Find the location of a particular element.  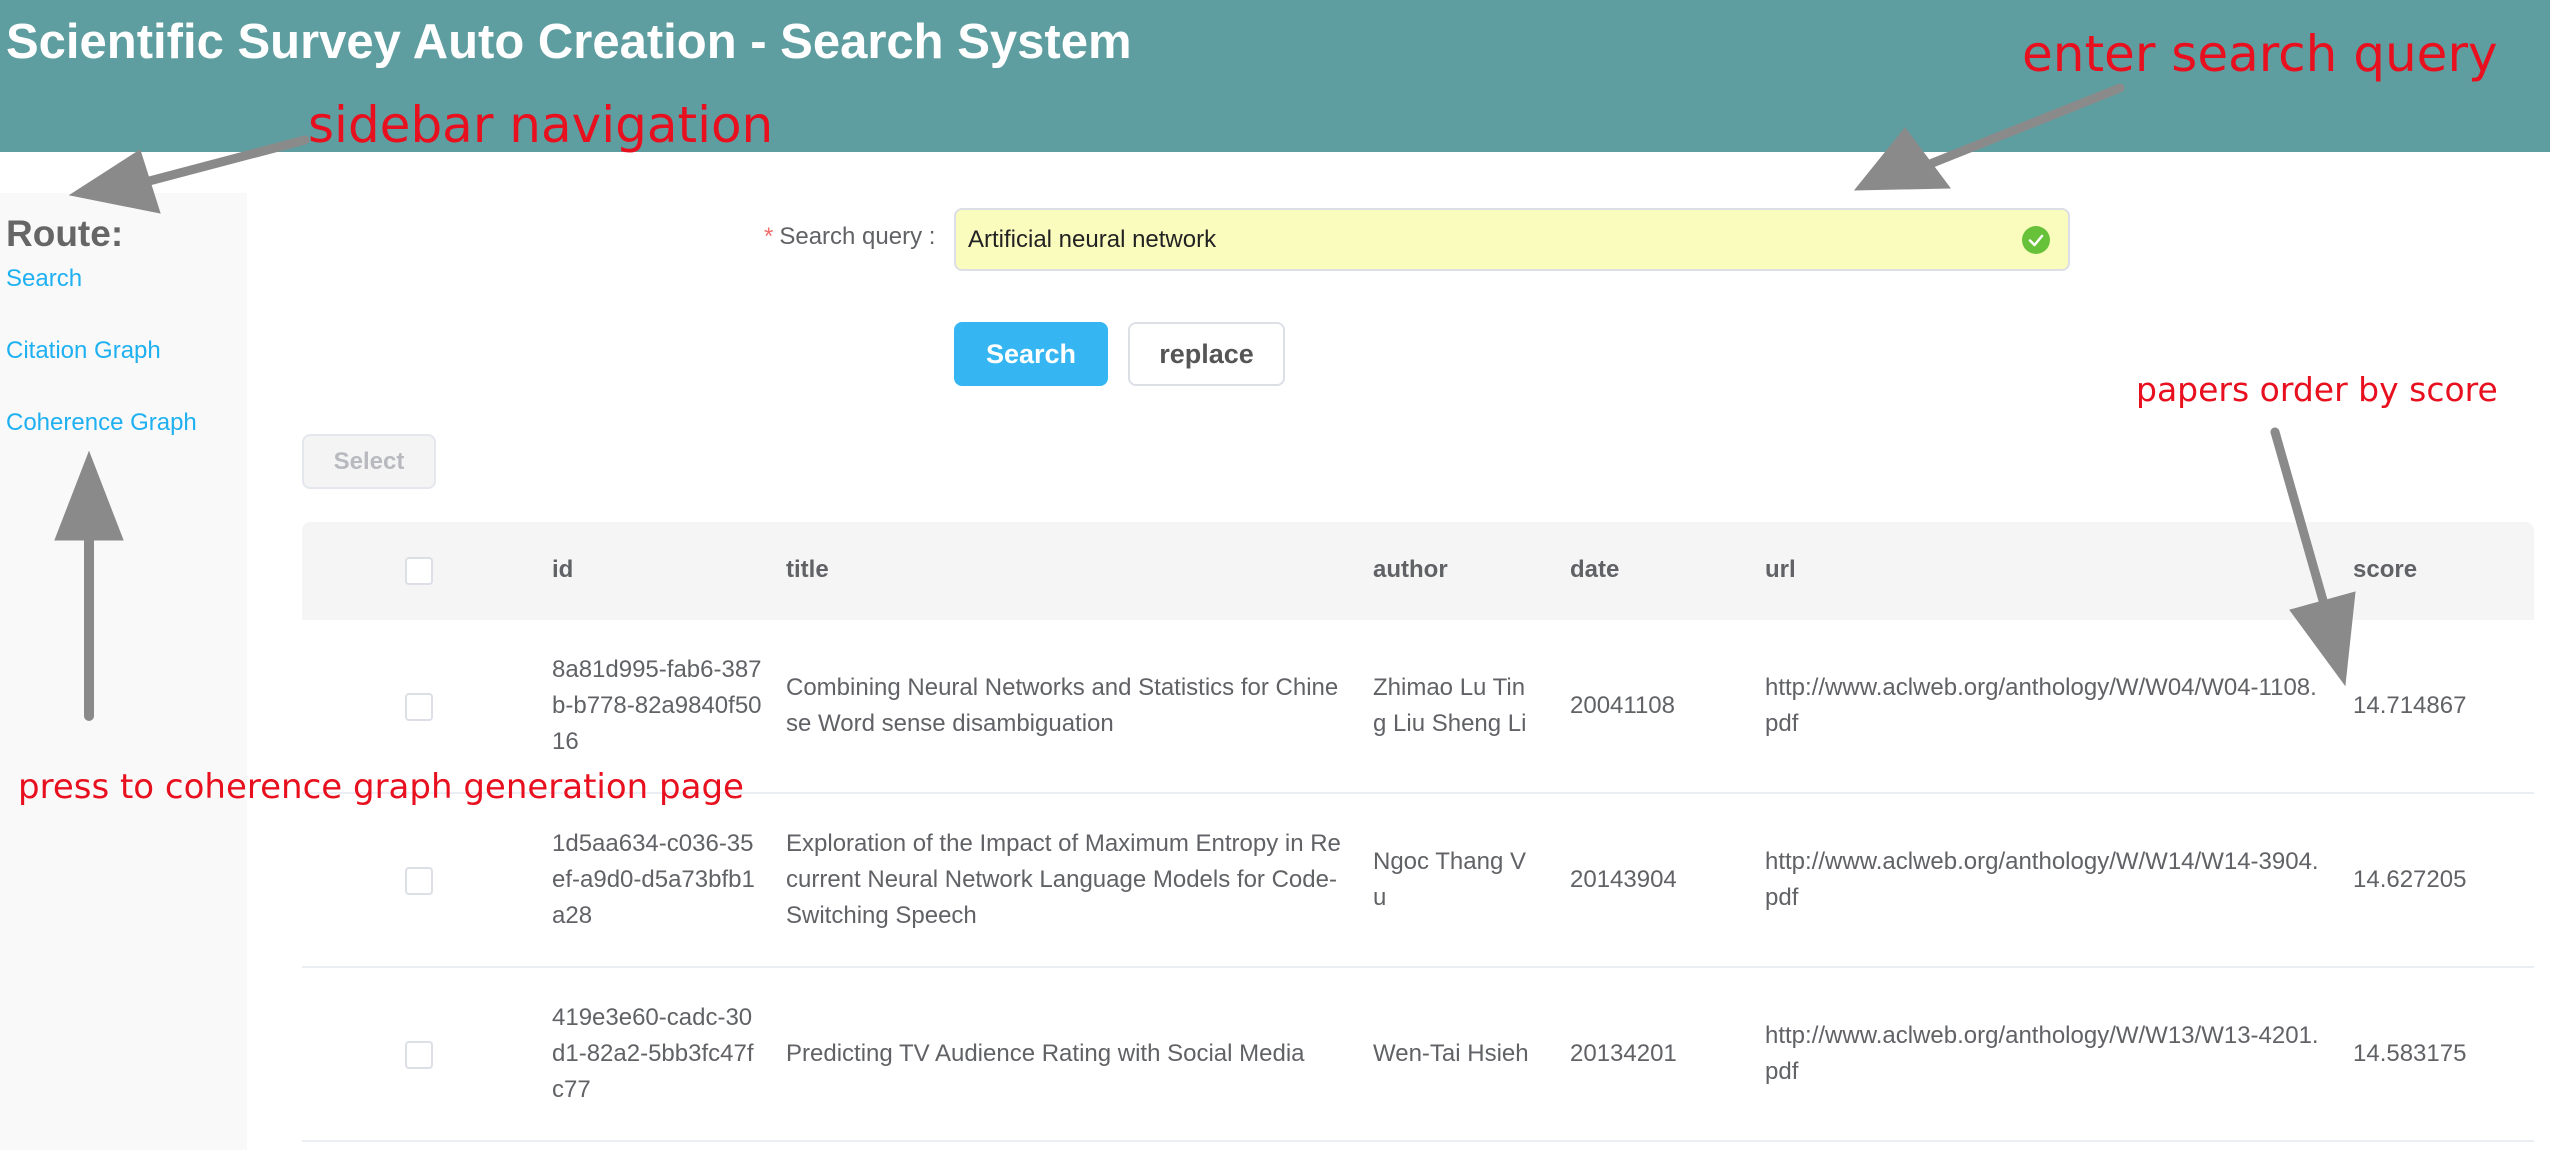

cell-author: Ngoc Thang Vu is located at coordinates (1449, 879).